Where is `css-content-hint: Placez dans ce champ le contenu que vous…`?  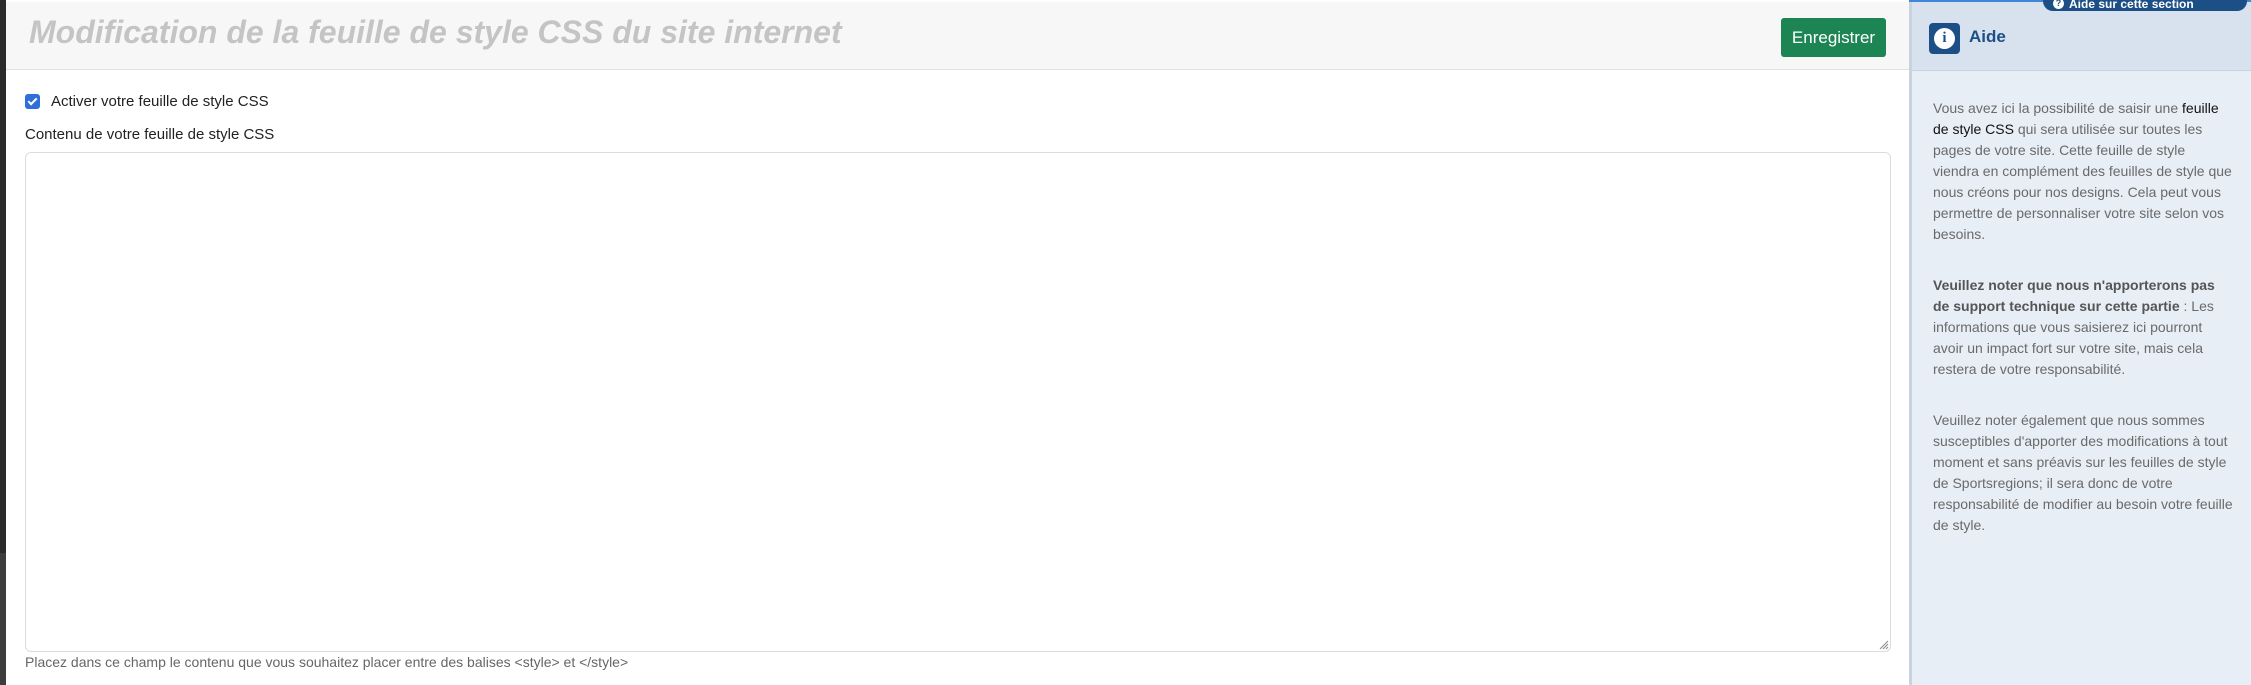 css-content-hint: Placez dans ce champ le contenu que vous… is located at coordinates (327, 662).